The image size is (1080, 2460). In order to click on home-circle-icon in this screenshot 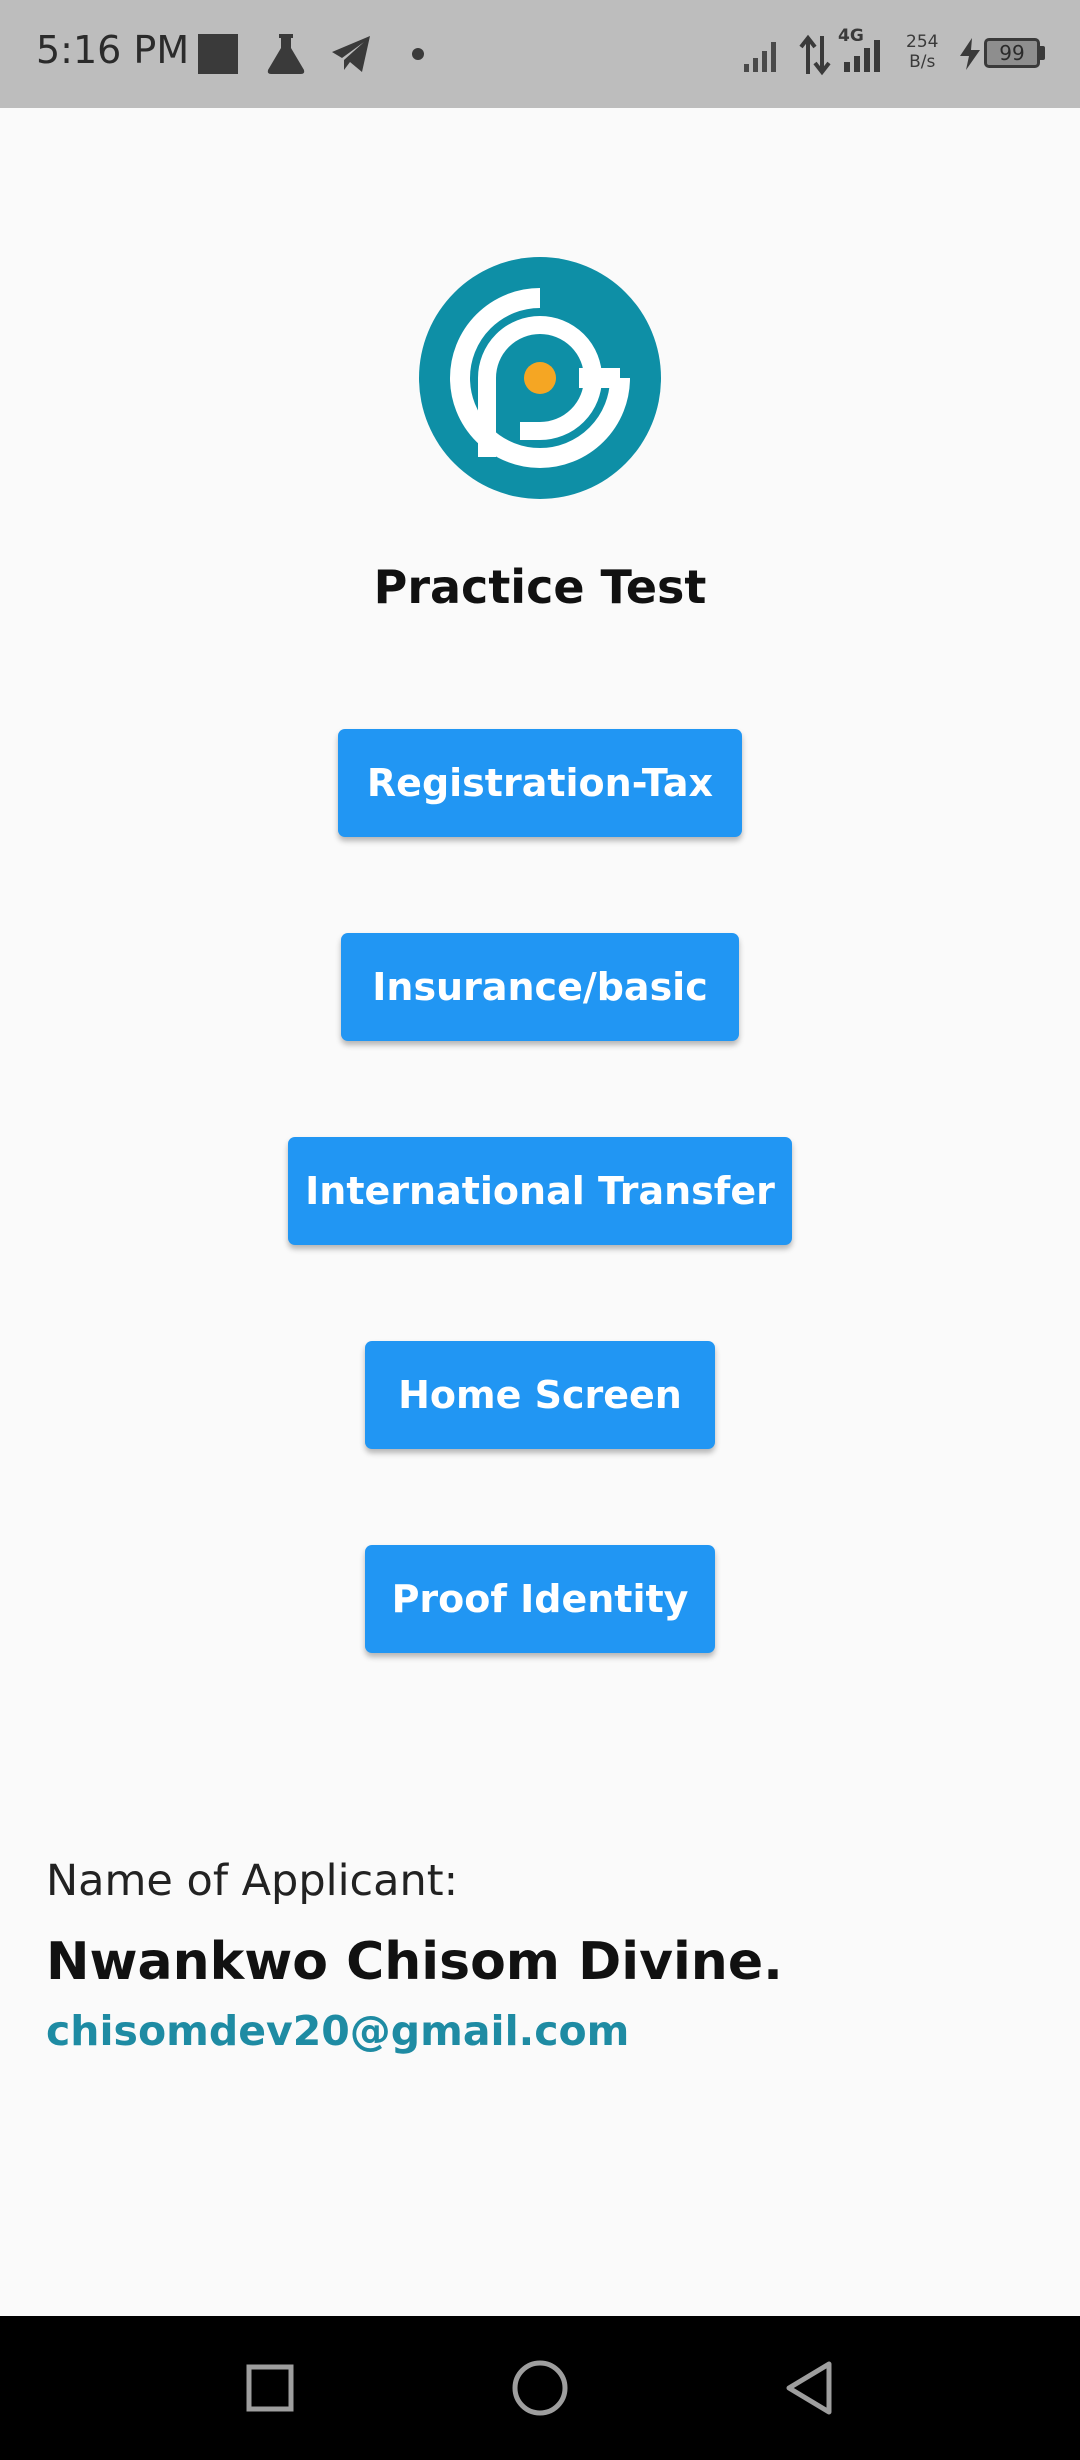, I will do `click(540, 2388)`.